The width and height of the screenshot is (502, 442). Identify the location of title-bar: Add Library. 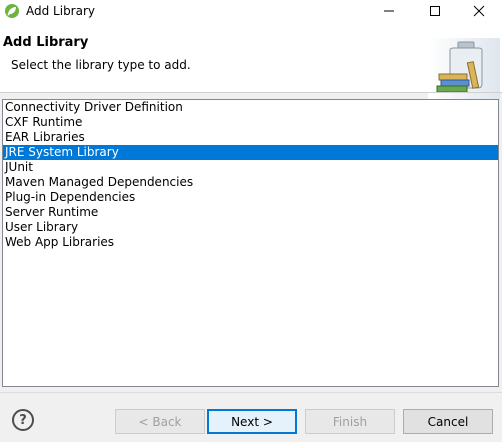
(251, 12).